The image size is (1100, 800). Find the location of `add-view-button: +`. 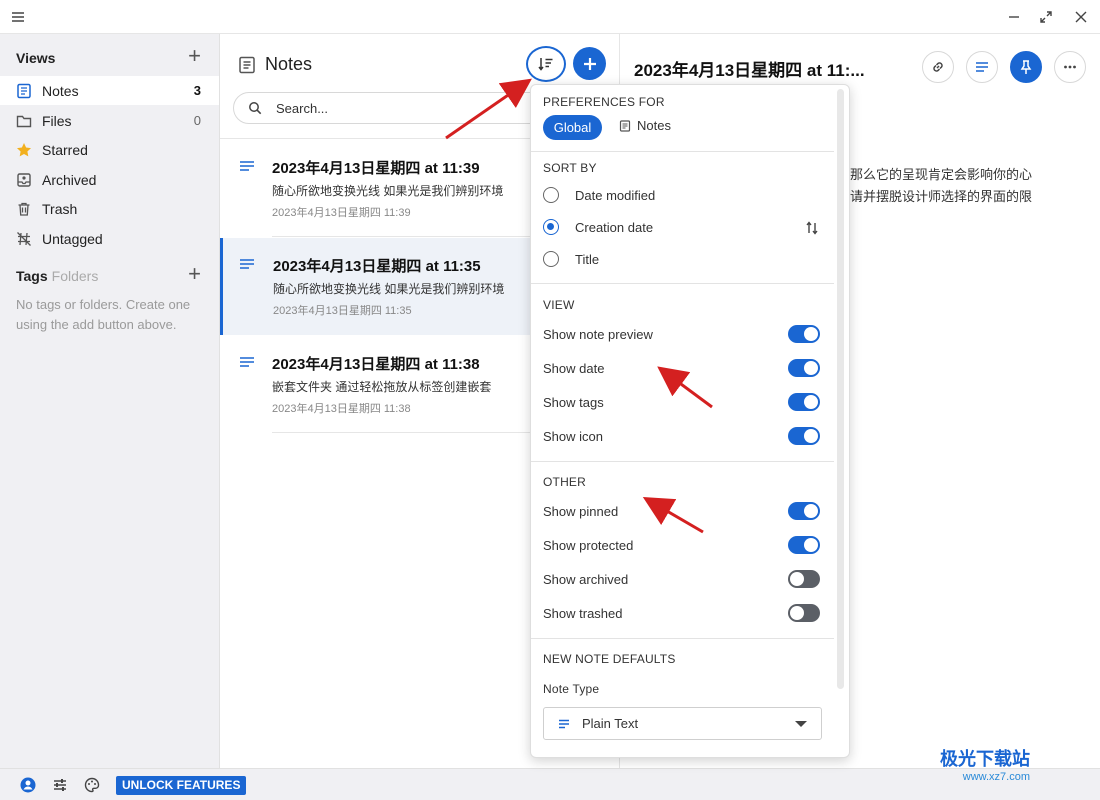

add-view-button: + is located at coordinates (194, 56).